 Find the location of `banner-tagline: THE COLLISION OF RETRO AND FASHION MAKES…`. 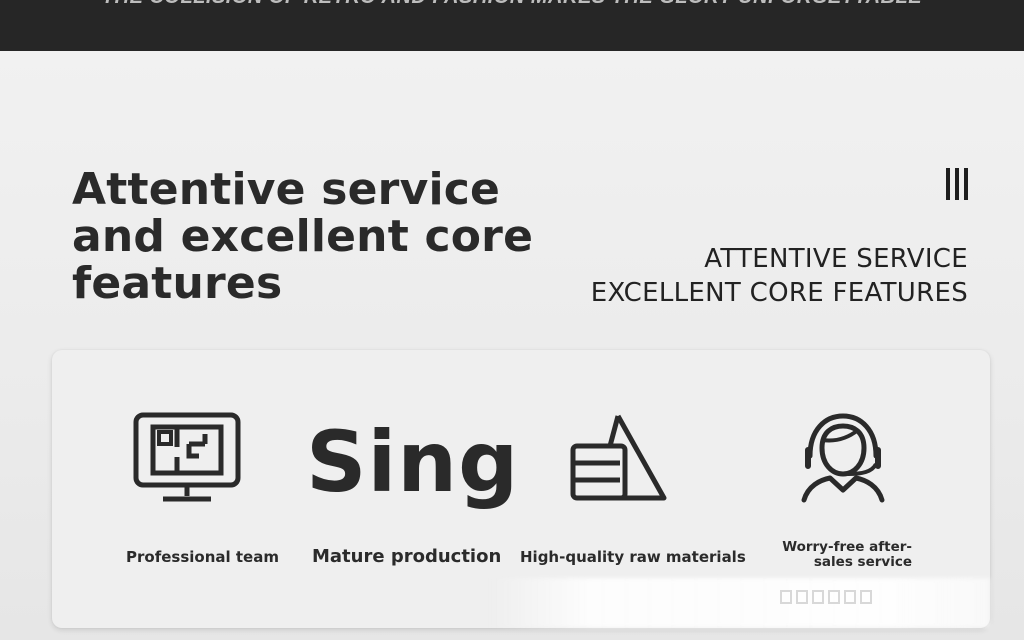

banner-tagline: THE COLLISION OF RETRO AND FASHION MAKES… is located at coordinates (512, 4).